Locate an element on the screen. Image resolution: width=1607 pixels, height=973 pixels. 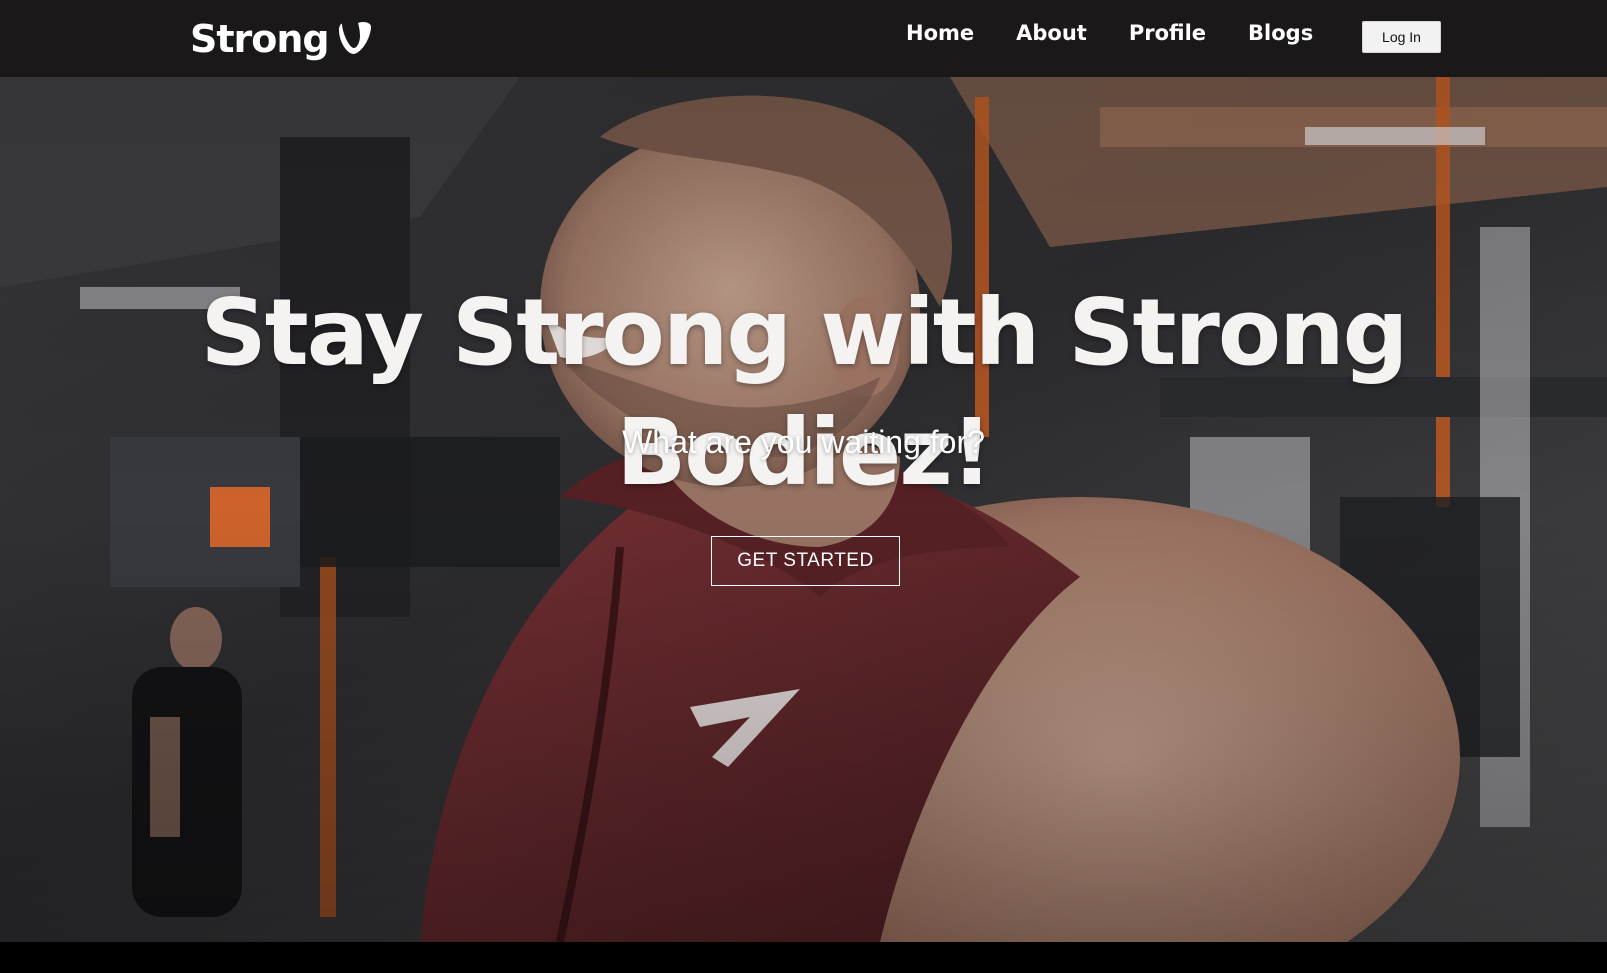
typo3-logo-icon is located at coordinates (354, 38).